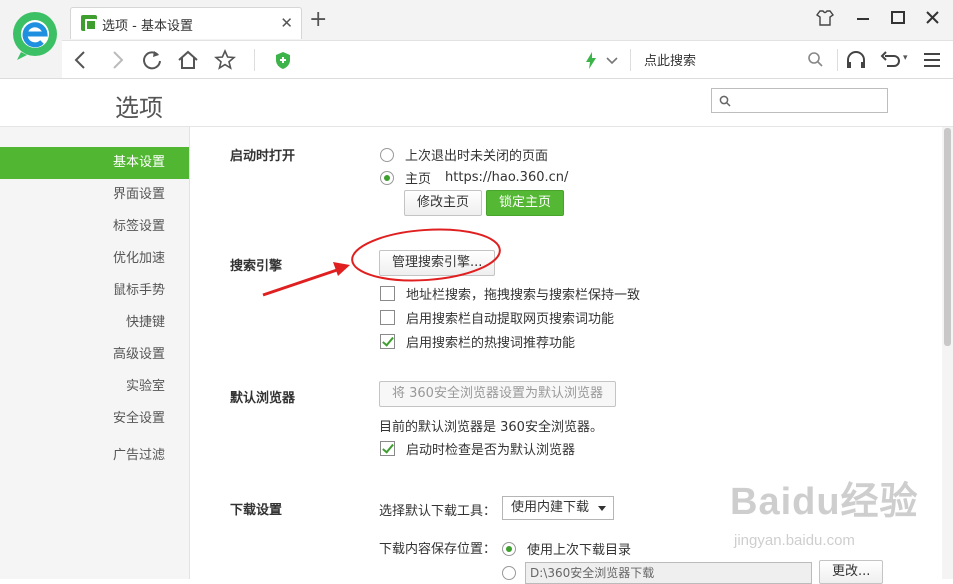  What do you see at coordinates (81, 60) in the screenshot?
I see `back-icon` at bounding box center [81, 60].